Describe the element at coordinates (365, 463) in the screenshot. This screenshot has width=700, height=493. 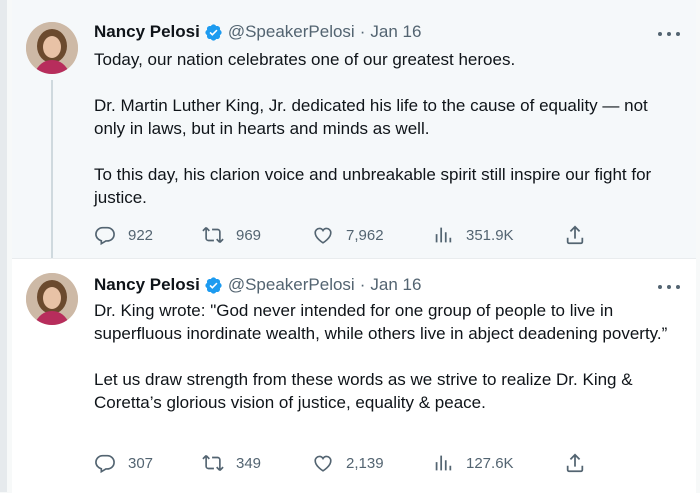
I see `like-count: 2,139` at that location.